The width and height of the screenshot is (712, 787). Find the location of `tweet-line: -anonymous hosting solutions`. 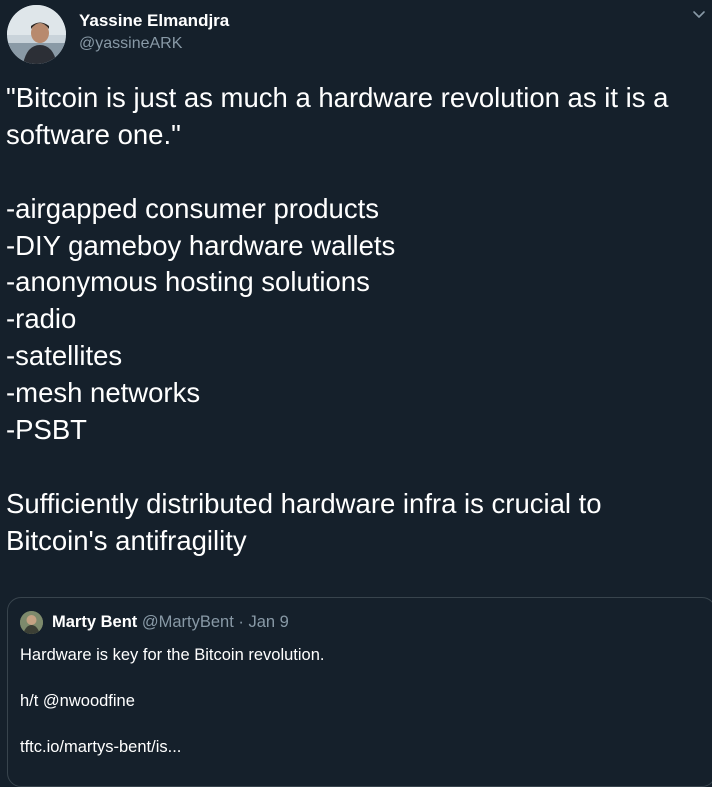

tweet-line: -anonymous hosting solutions is located at coordinates (188, 282).